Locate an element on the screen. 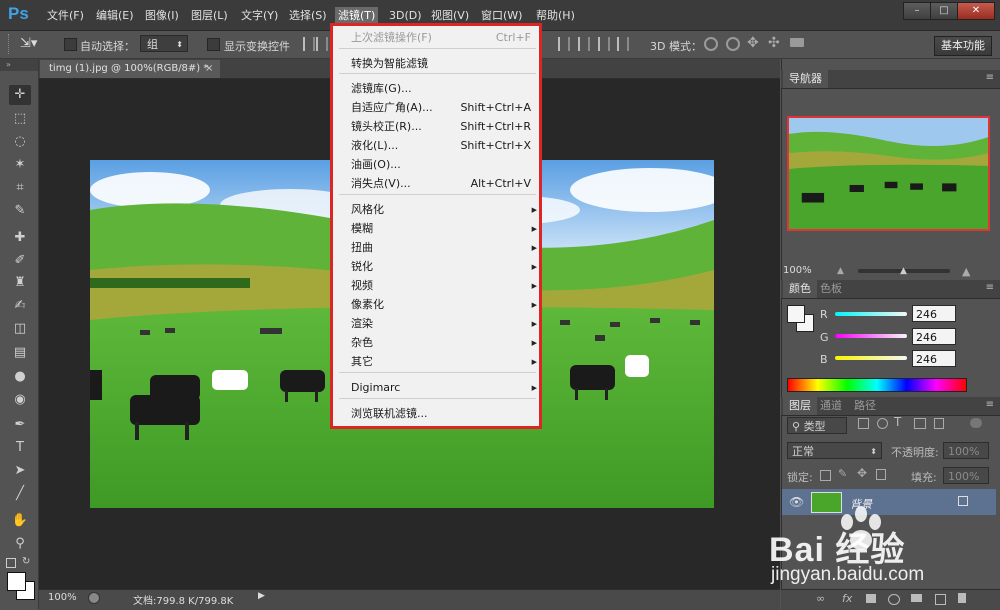  menu-item-0: 文件(F) is located at coordinates (65, 15).